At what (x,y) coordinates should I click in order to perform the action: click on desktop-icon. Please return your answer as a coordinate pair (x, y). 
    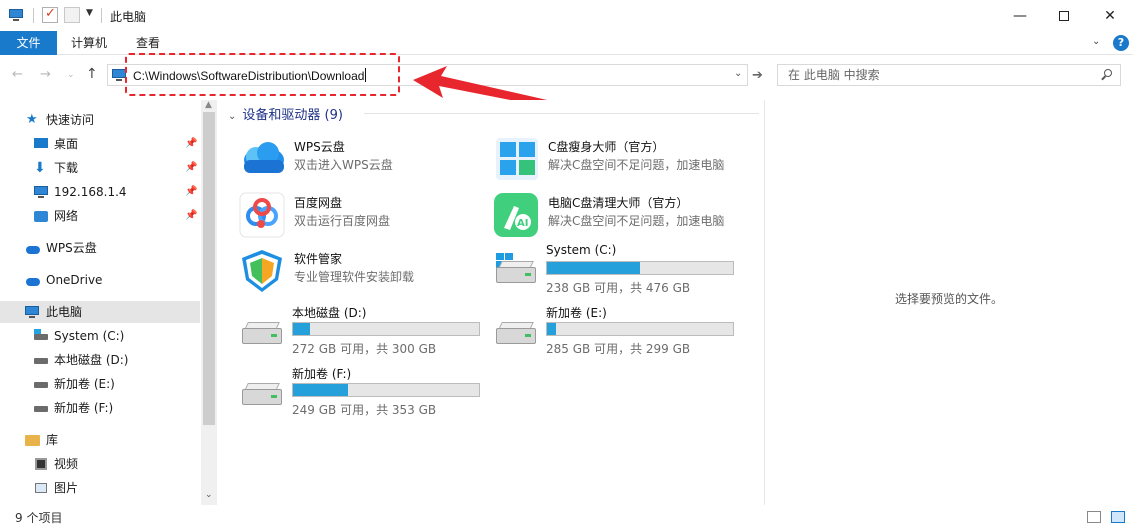
    Looking at the image, I should click on (41, 144).